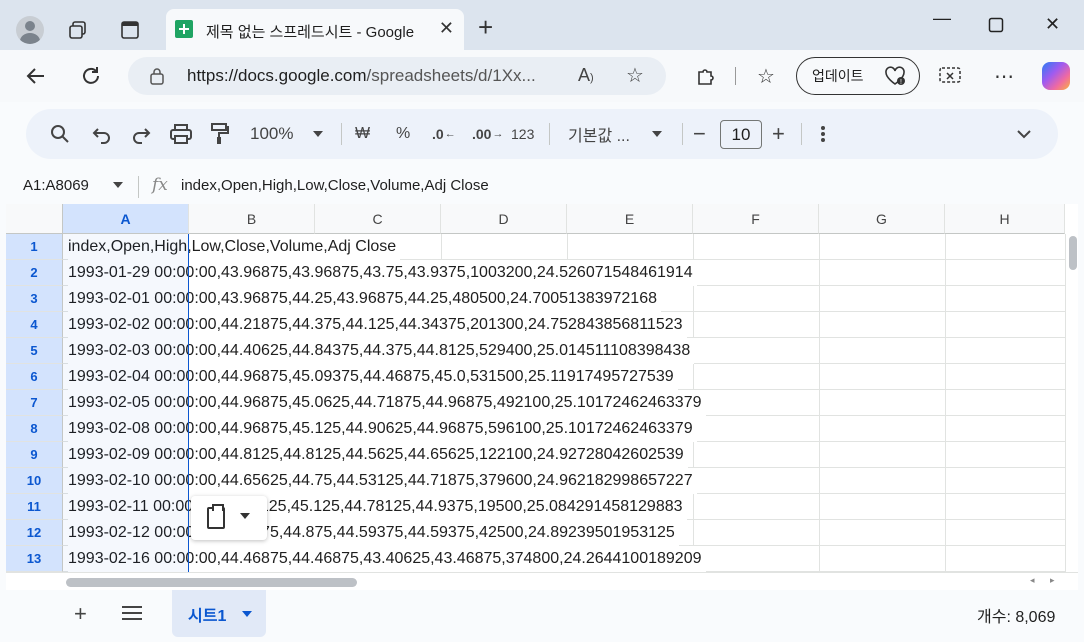 The image size is (1084, 642). Describe the element at coordinates (1005, 219) in the screenshot. I see `column-header-h: H` at that location.